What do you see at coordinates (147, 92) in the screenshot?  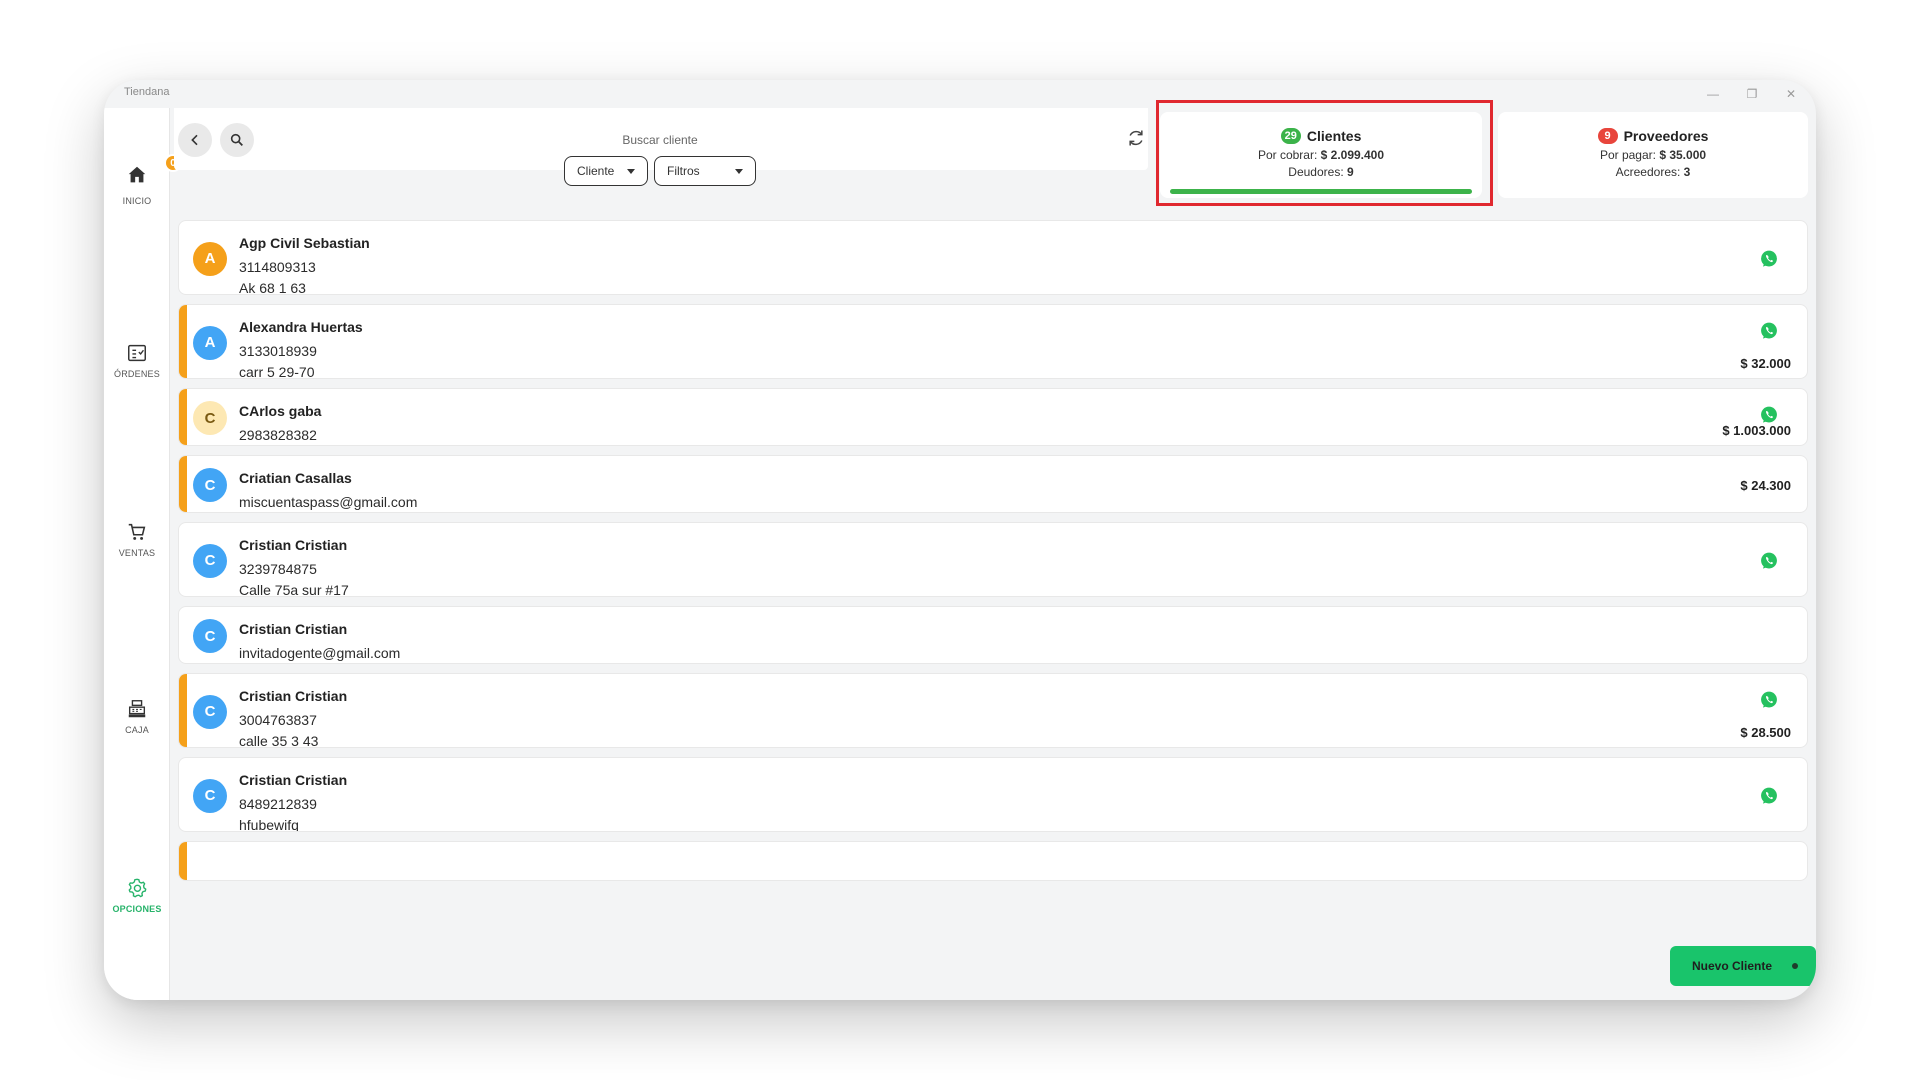 I see `app-title: Tiendana` at bounding box center [147, 92].